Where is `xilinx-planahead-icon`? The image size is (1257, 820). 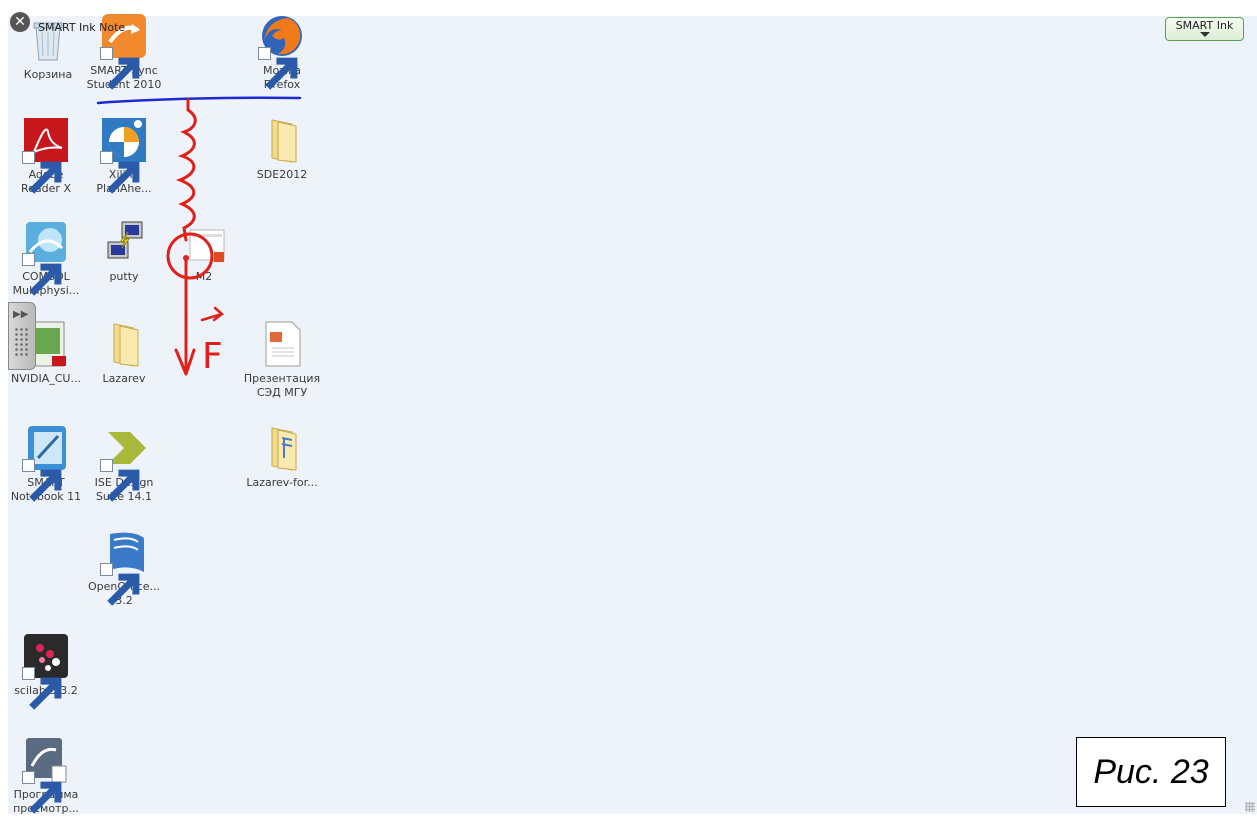
xilinx-planahead-icon is located at coordinates (124, 155).